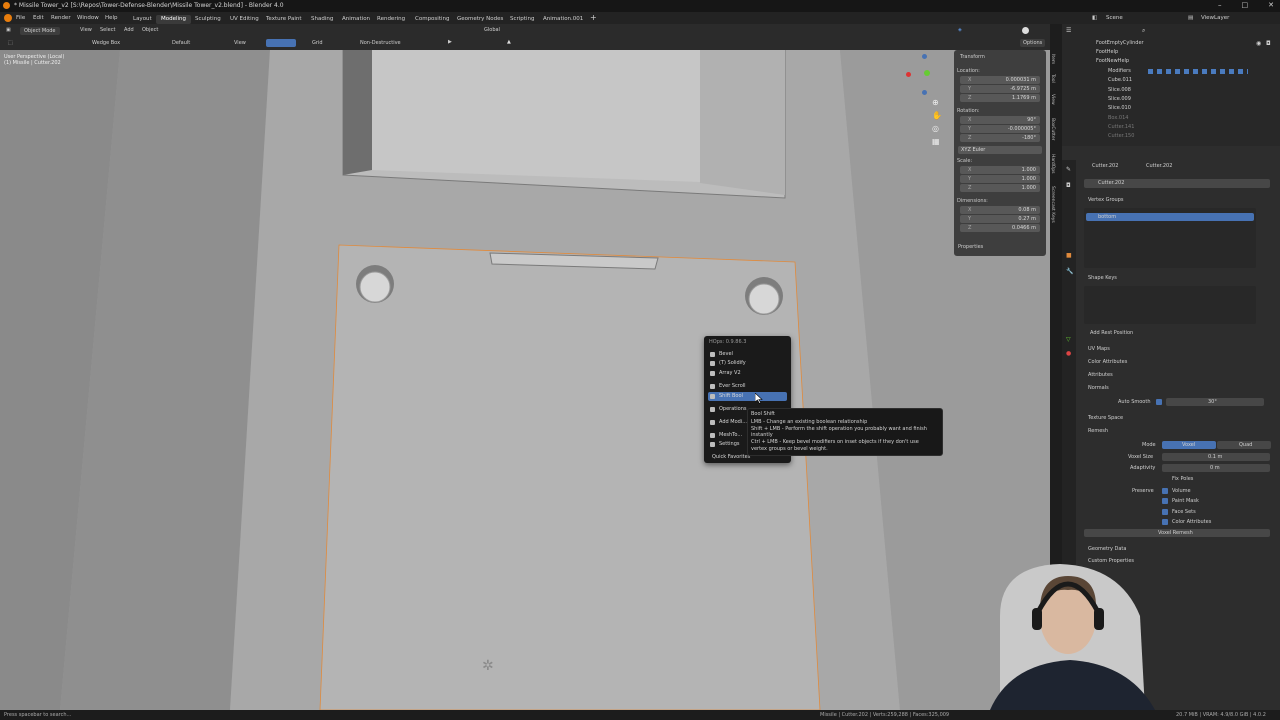 The height and width of the screenshot is (720, 1280). What do you see at coordinates (927, 73) in the screenshot?
I see `gizmo-y-axis-icon` at bounding box center [927, 73].